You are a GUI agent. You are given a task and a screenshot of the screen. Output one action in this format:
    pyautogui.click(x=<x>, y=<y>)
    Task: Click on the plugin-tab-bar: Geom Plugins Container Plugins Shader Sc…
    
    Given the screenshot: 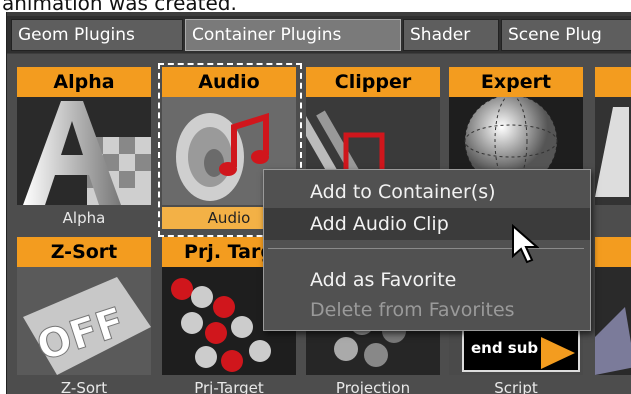 What is the action you would take?
    pyautogui.click(x=319, y=34)
    